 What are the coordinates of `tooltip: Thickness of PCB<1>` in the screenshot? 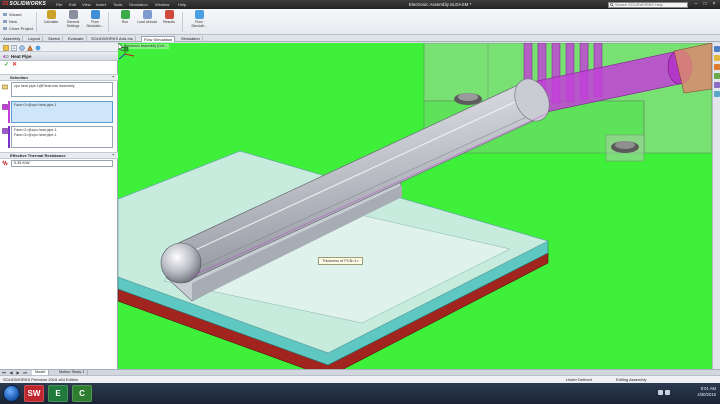 It's located at (340, 261).